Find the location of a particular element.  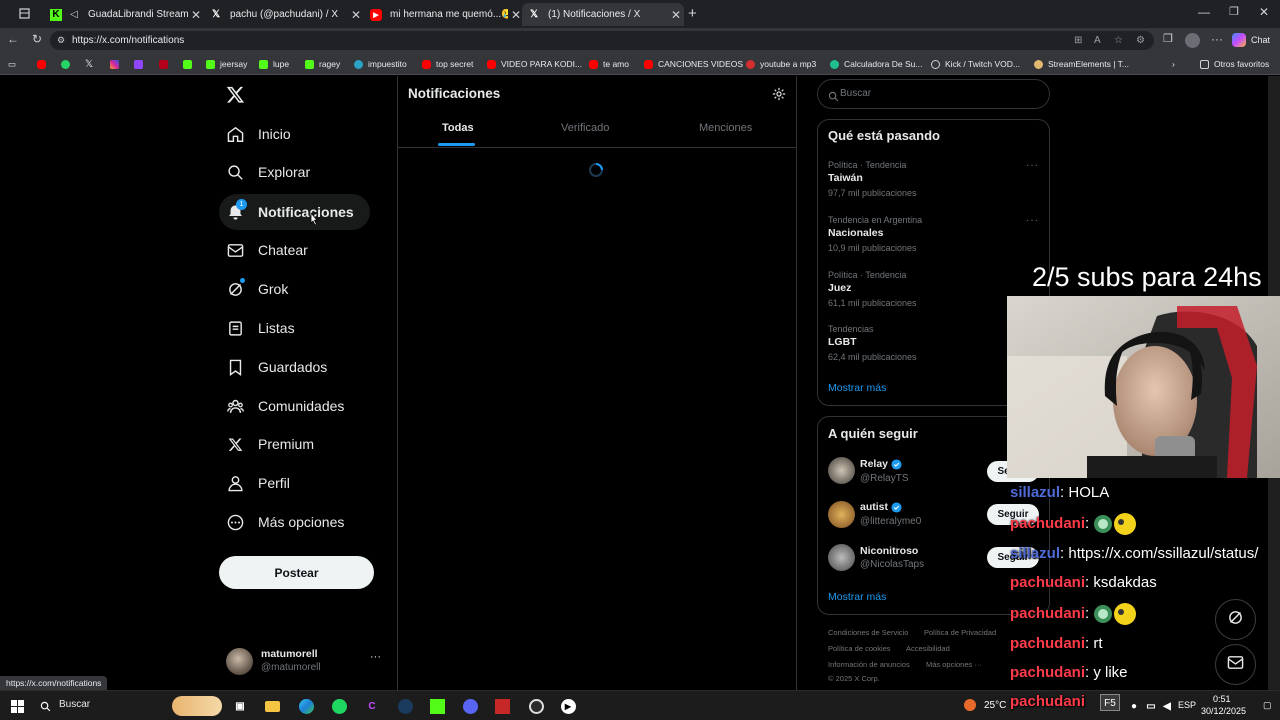

task-view-icon: ▣ is located at coordinates (240, 706).